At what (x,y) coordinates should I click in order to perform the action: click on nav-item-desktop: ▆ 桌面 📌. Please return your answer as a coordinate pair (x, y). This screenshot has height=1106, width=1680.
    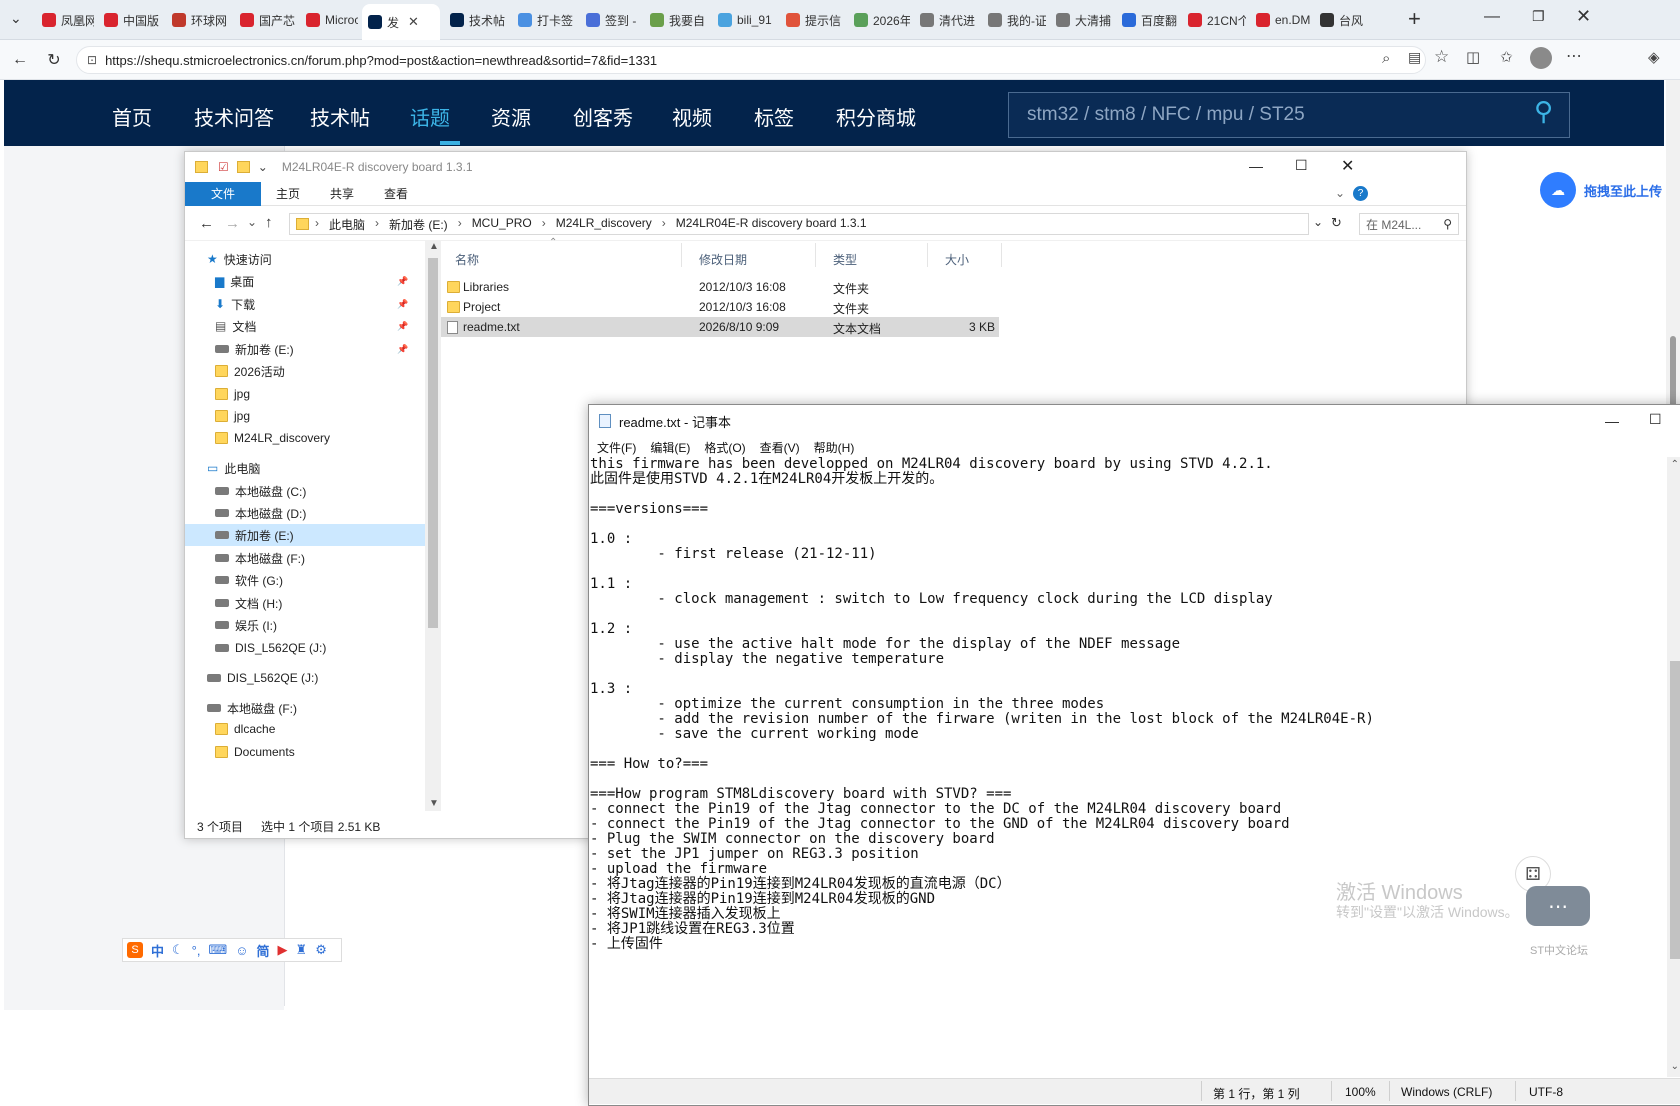
    Looking at the image, I should click on (296, 281).